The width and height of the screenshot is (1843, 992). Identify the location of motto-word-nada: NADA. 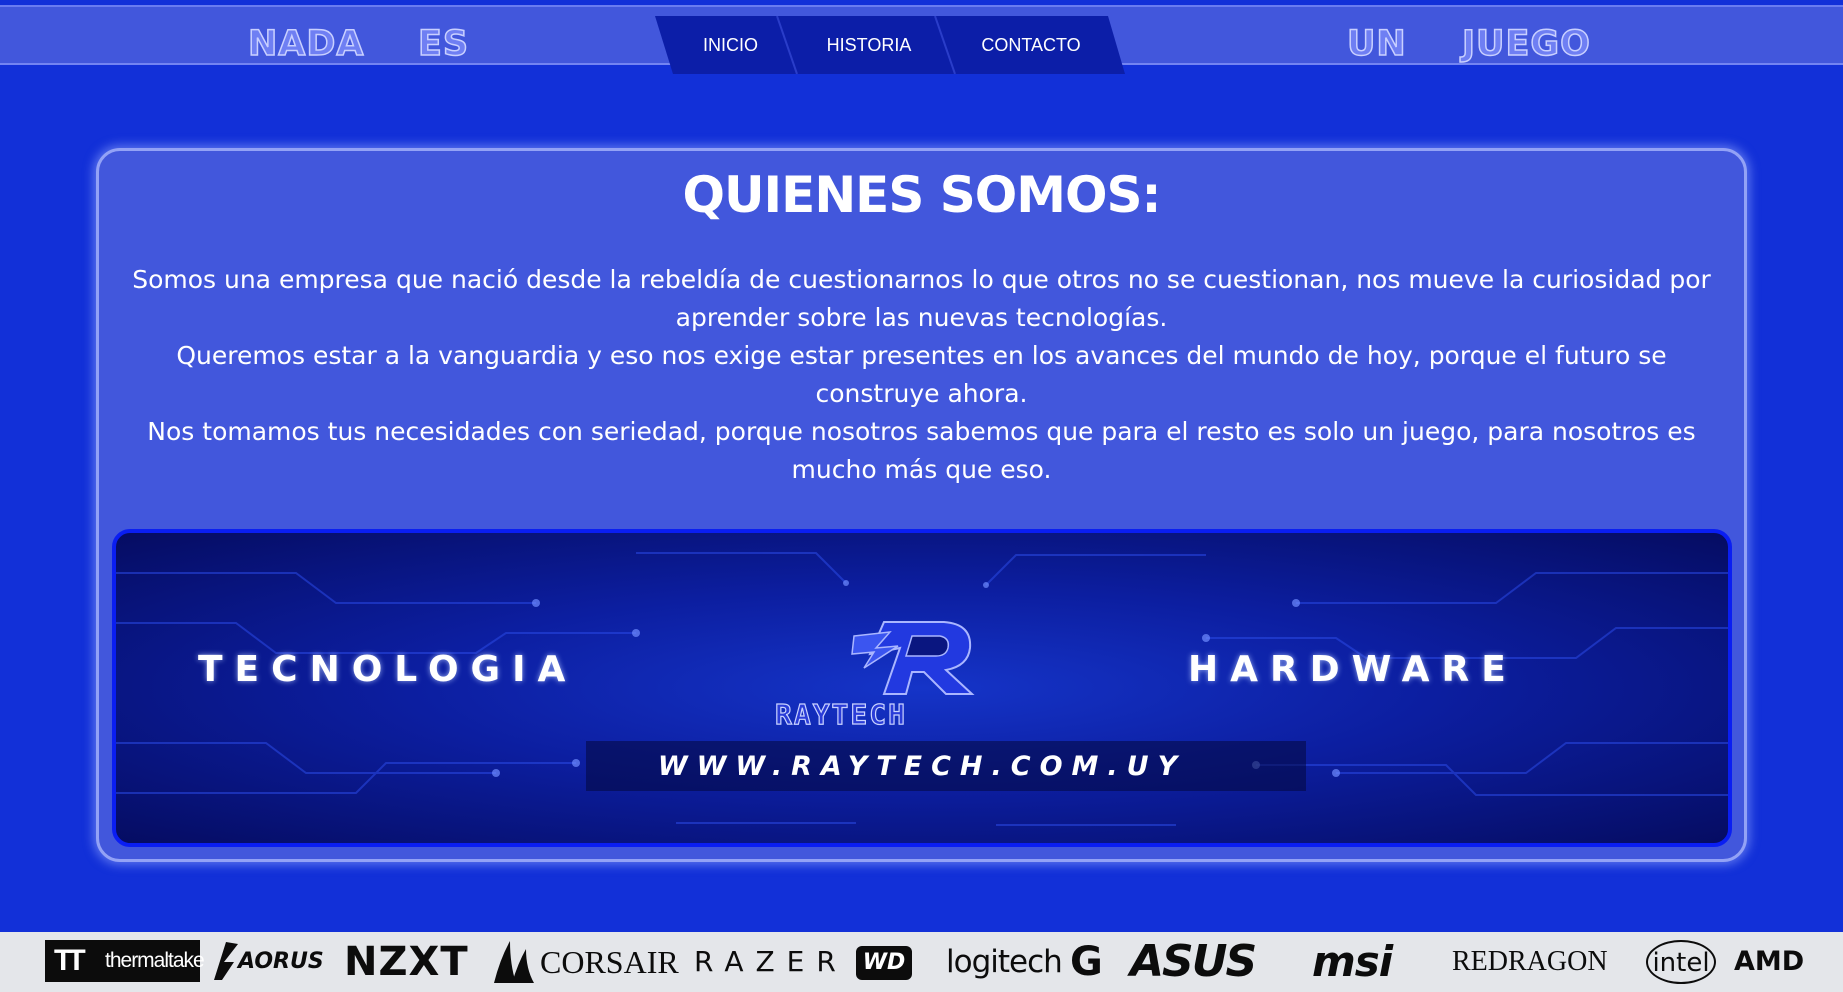
(306, 44).